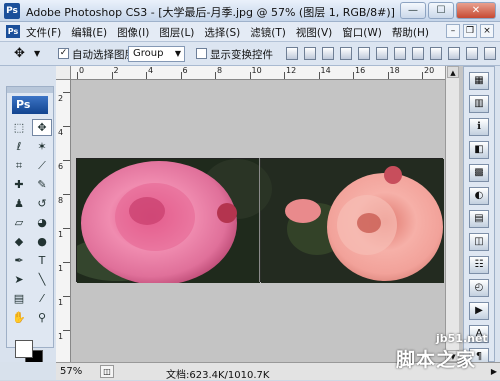  Describe the element at coordinates (42, 127) in the screenshot. I see `move-tool-icon: ✥` at that location.